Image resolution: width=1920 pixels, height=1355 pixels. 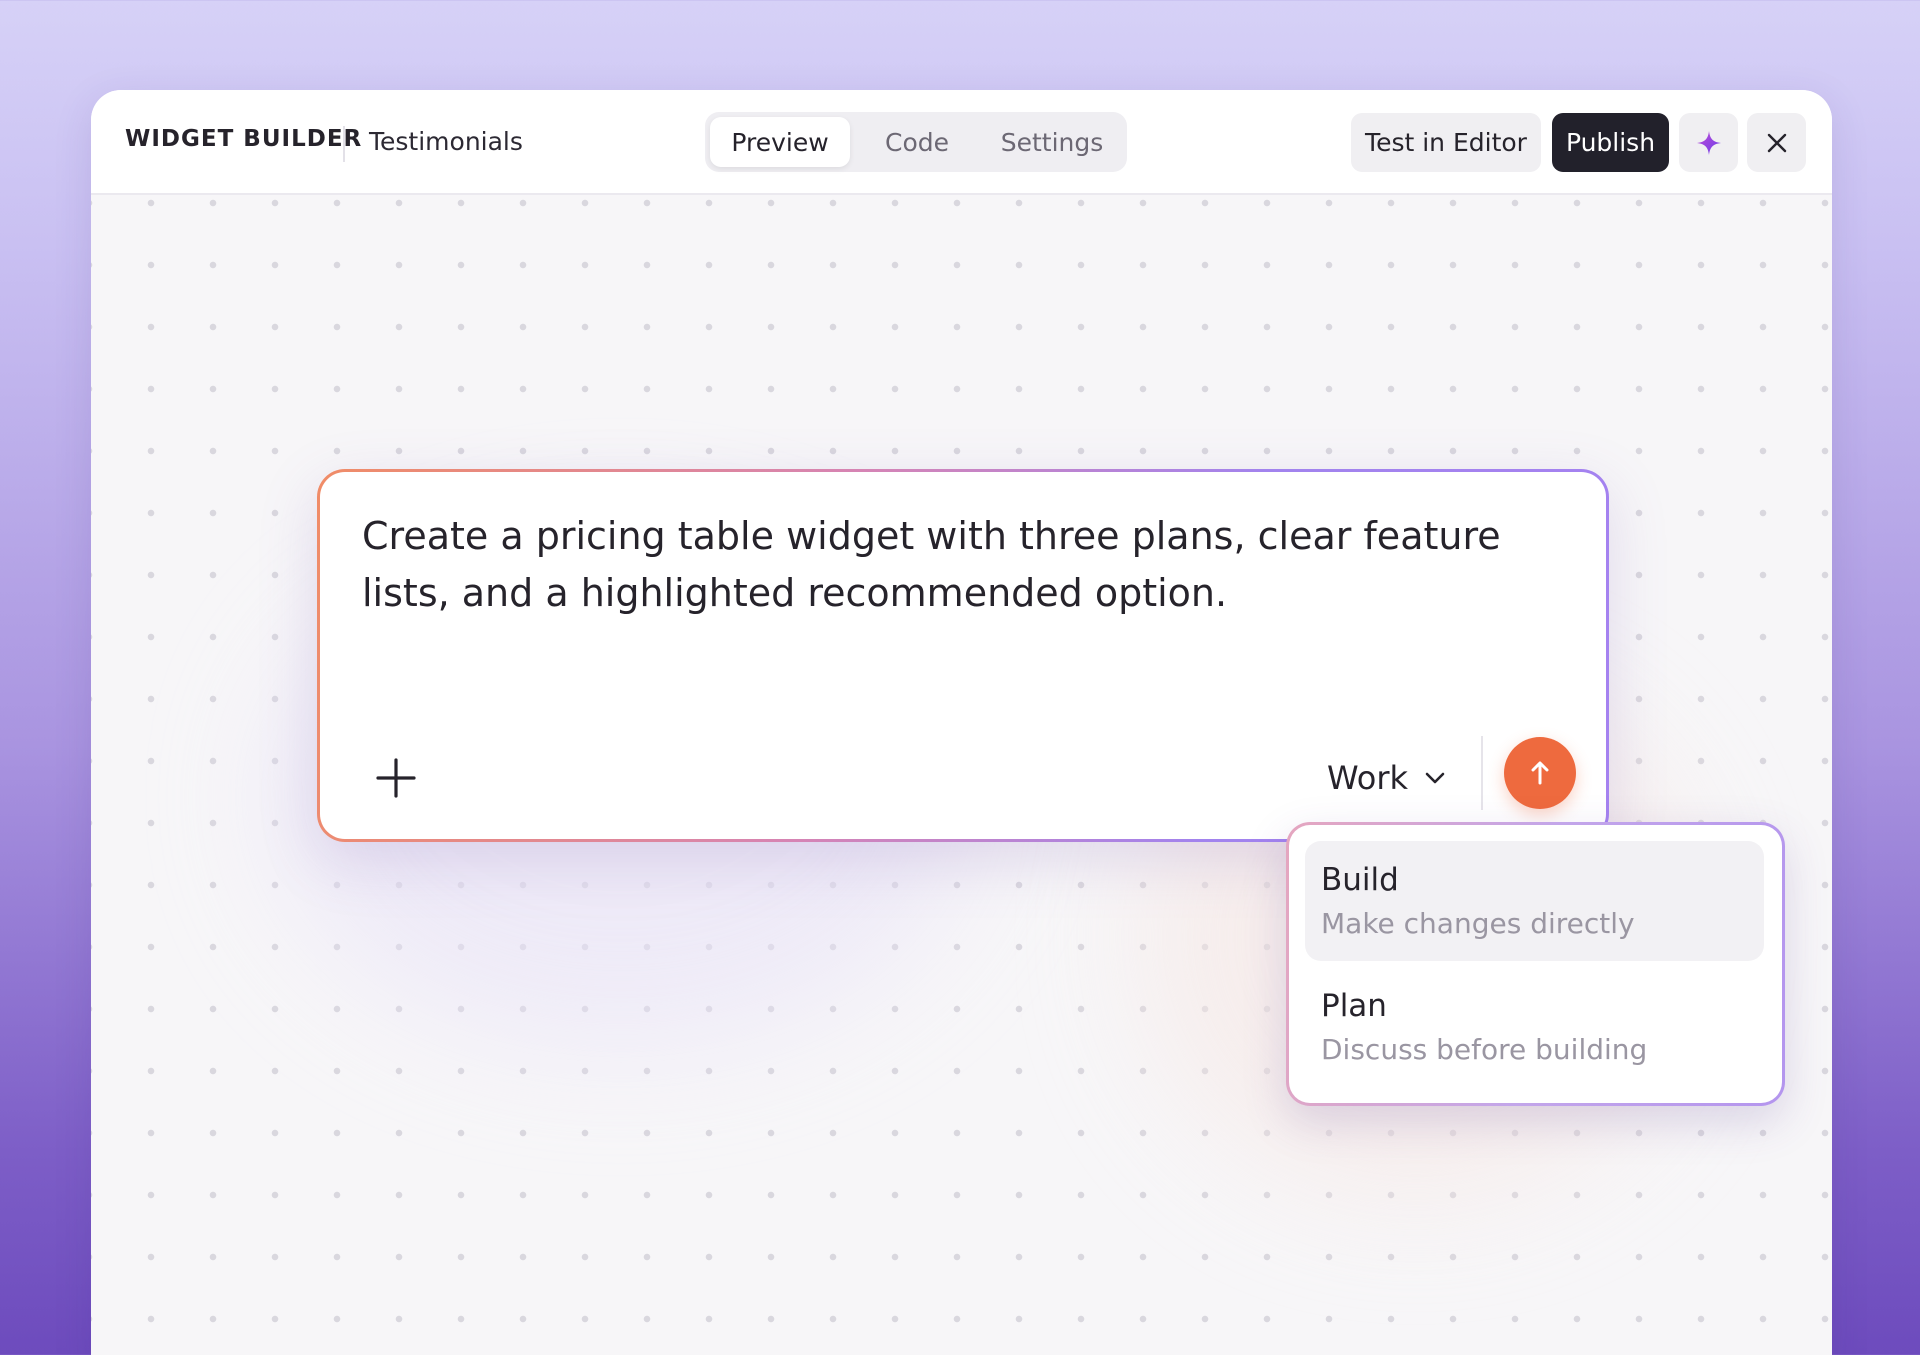 I want to click on close-icon, so click(x=1776, y=142).